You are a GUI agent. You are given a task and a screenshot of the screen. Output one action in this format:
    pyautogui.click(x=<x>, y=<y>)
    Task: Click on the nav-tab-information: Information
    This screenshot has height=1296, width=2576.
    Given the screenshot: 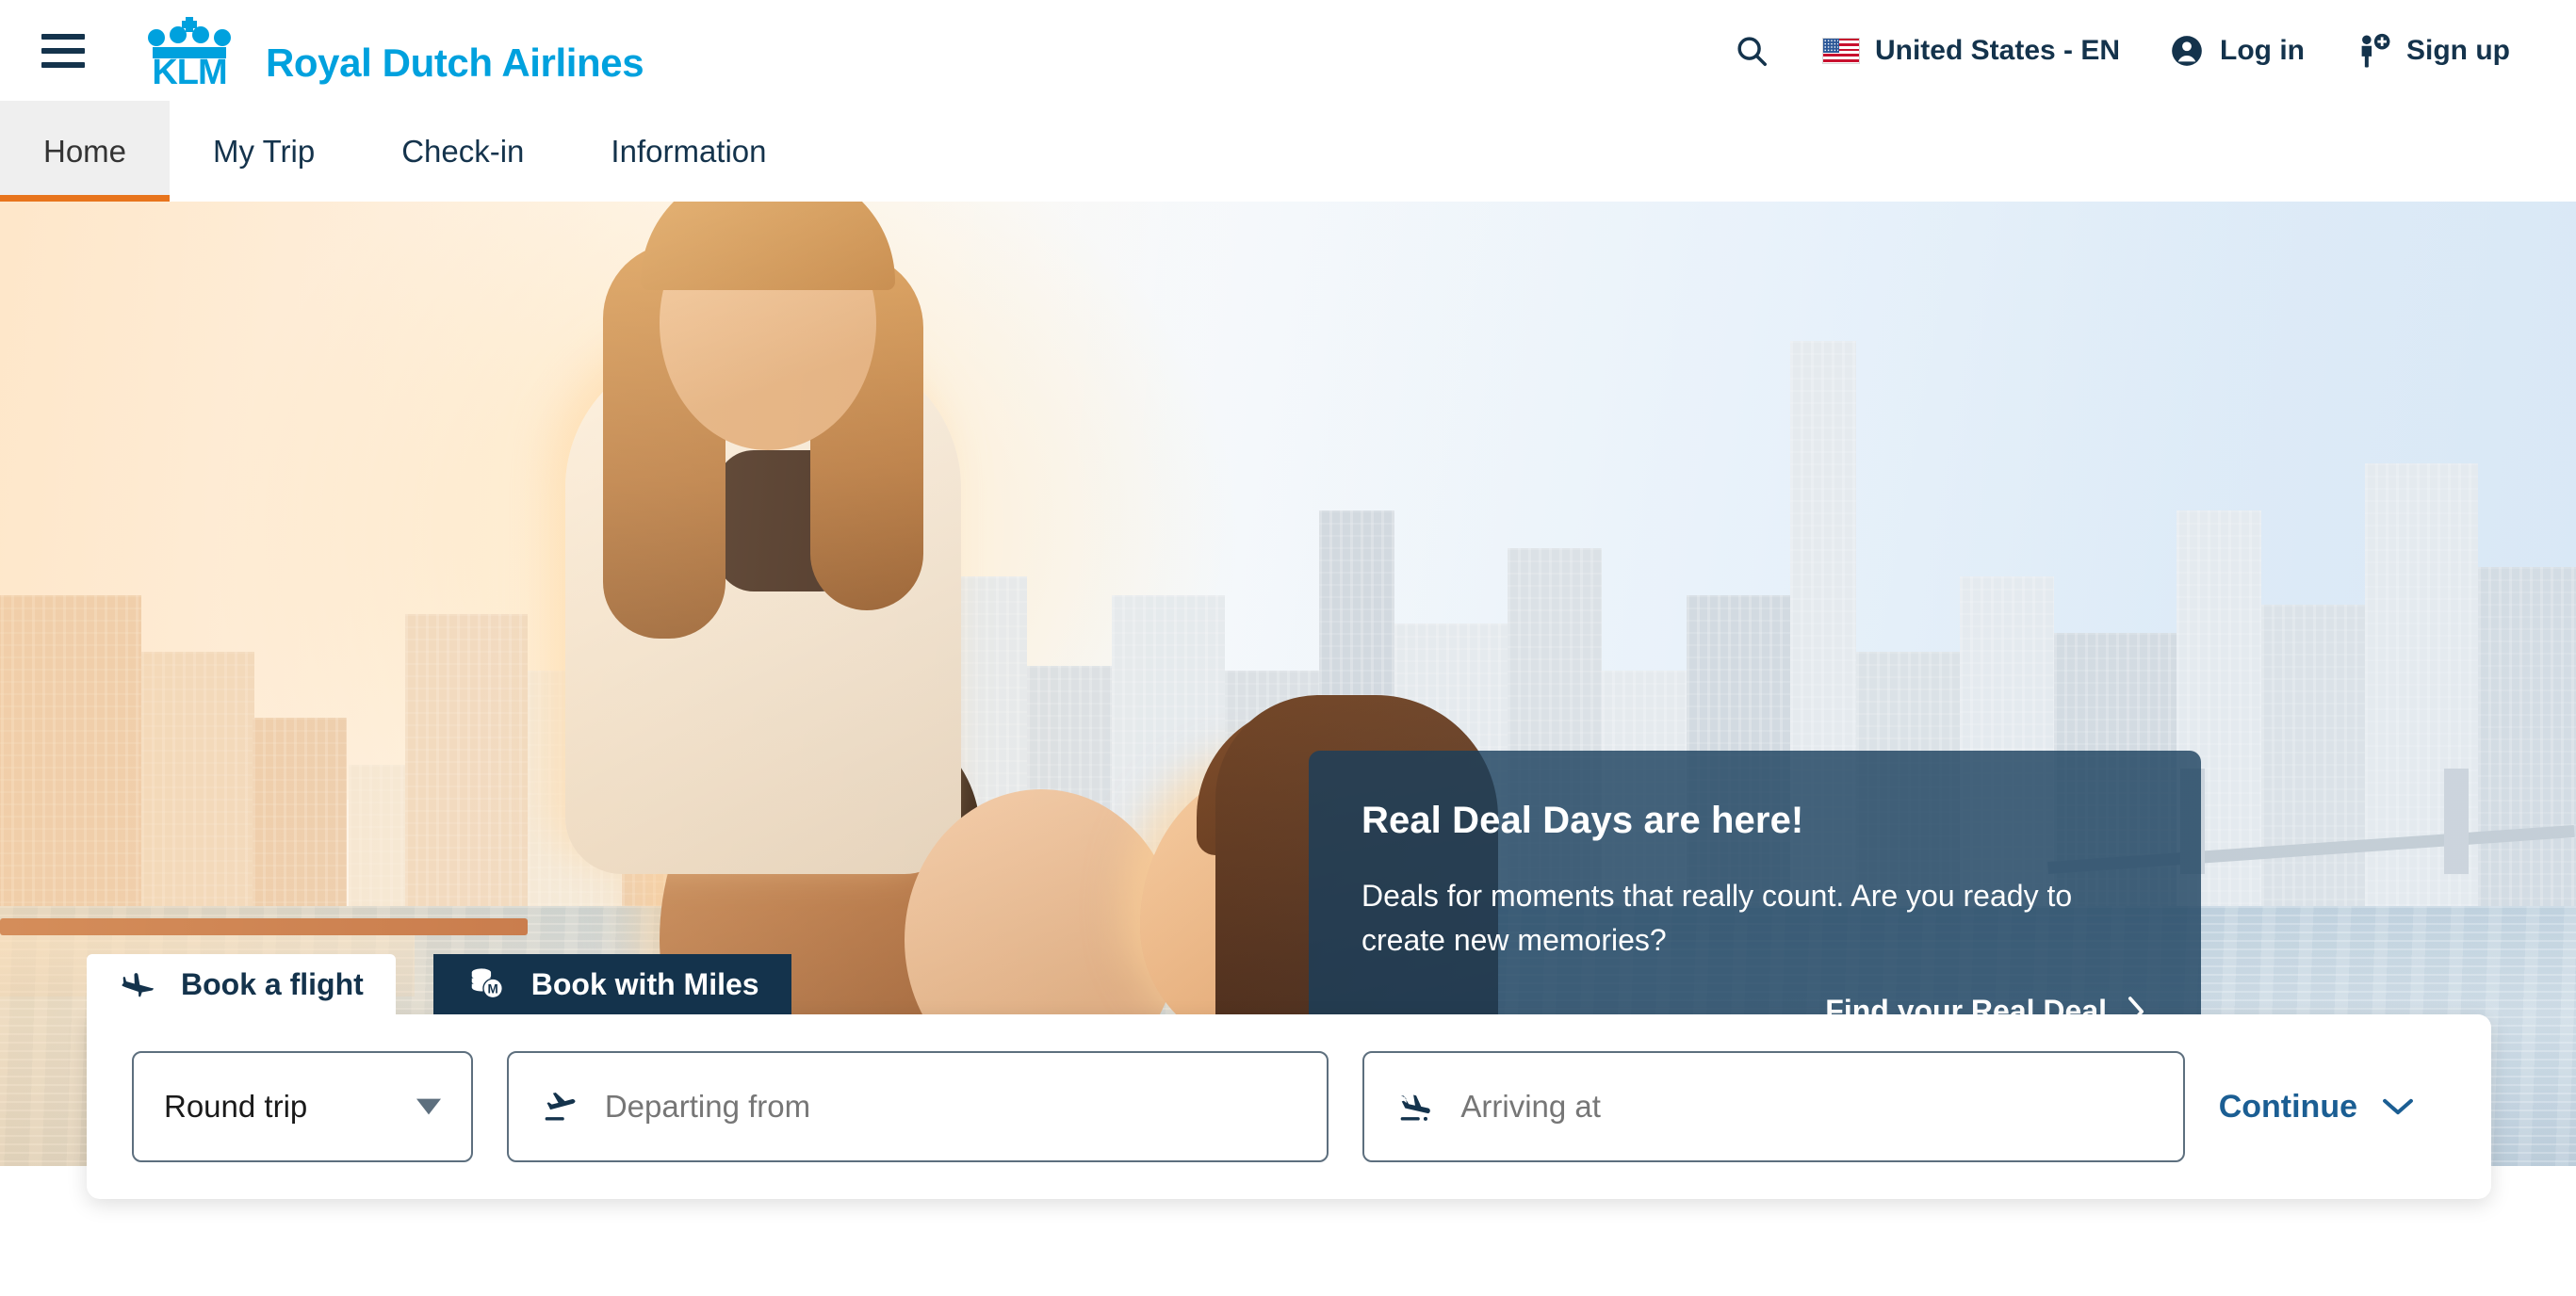 What is the action you would take?
    pyautogui.click(x=688, y=151)
    